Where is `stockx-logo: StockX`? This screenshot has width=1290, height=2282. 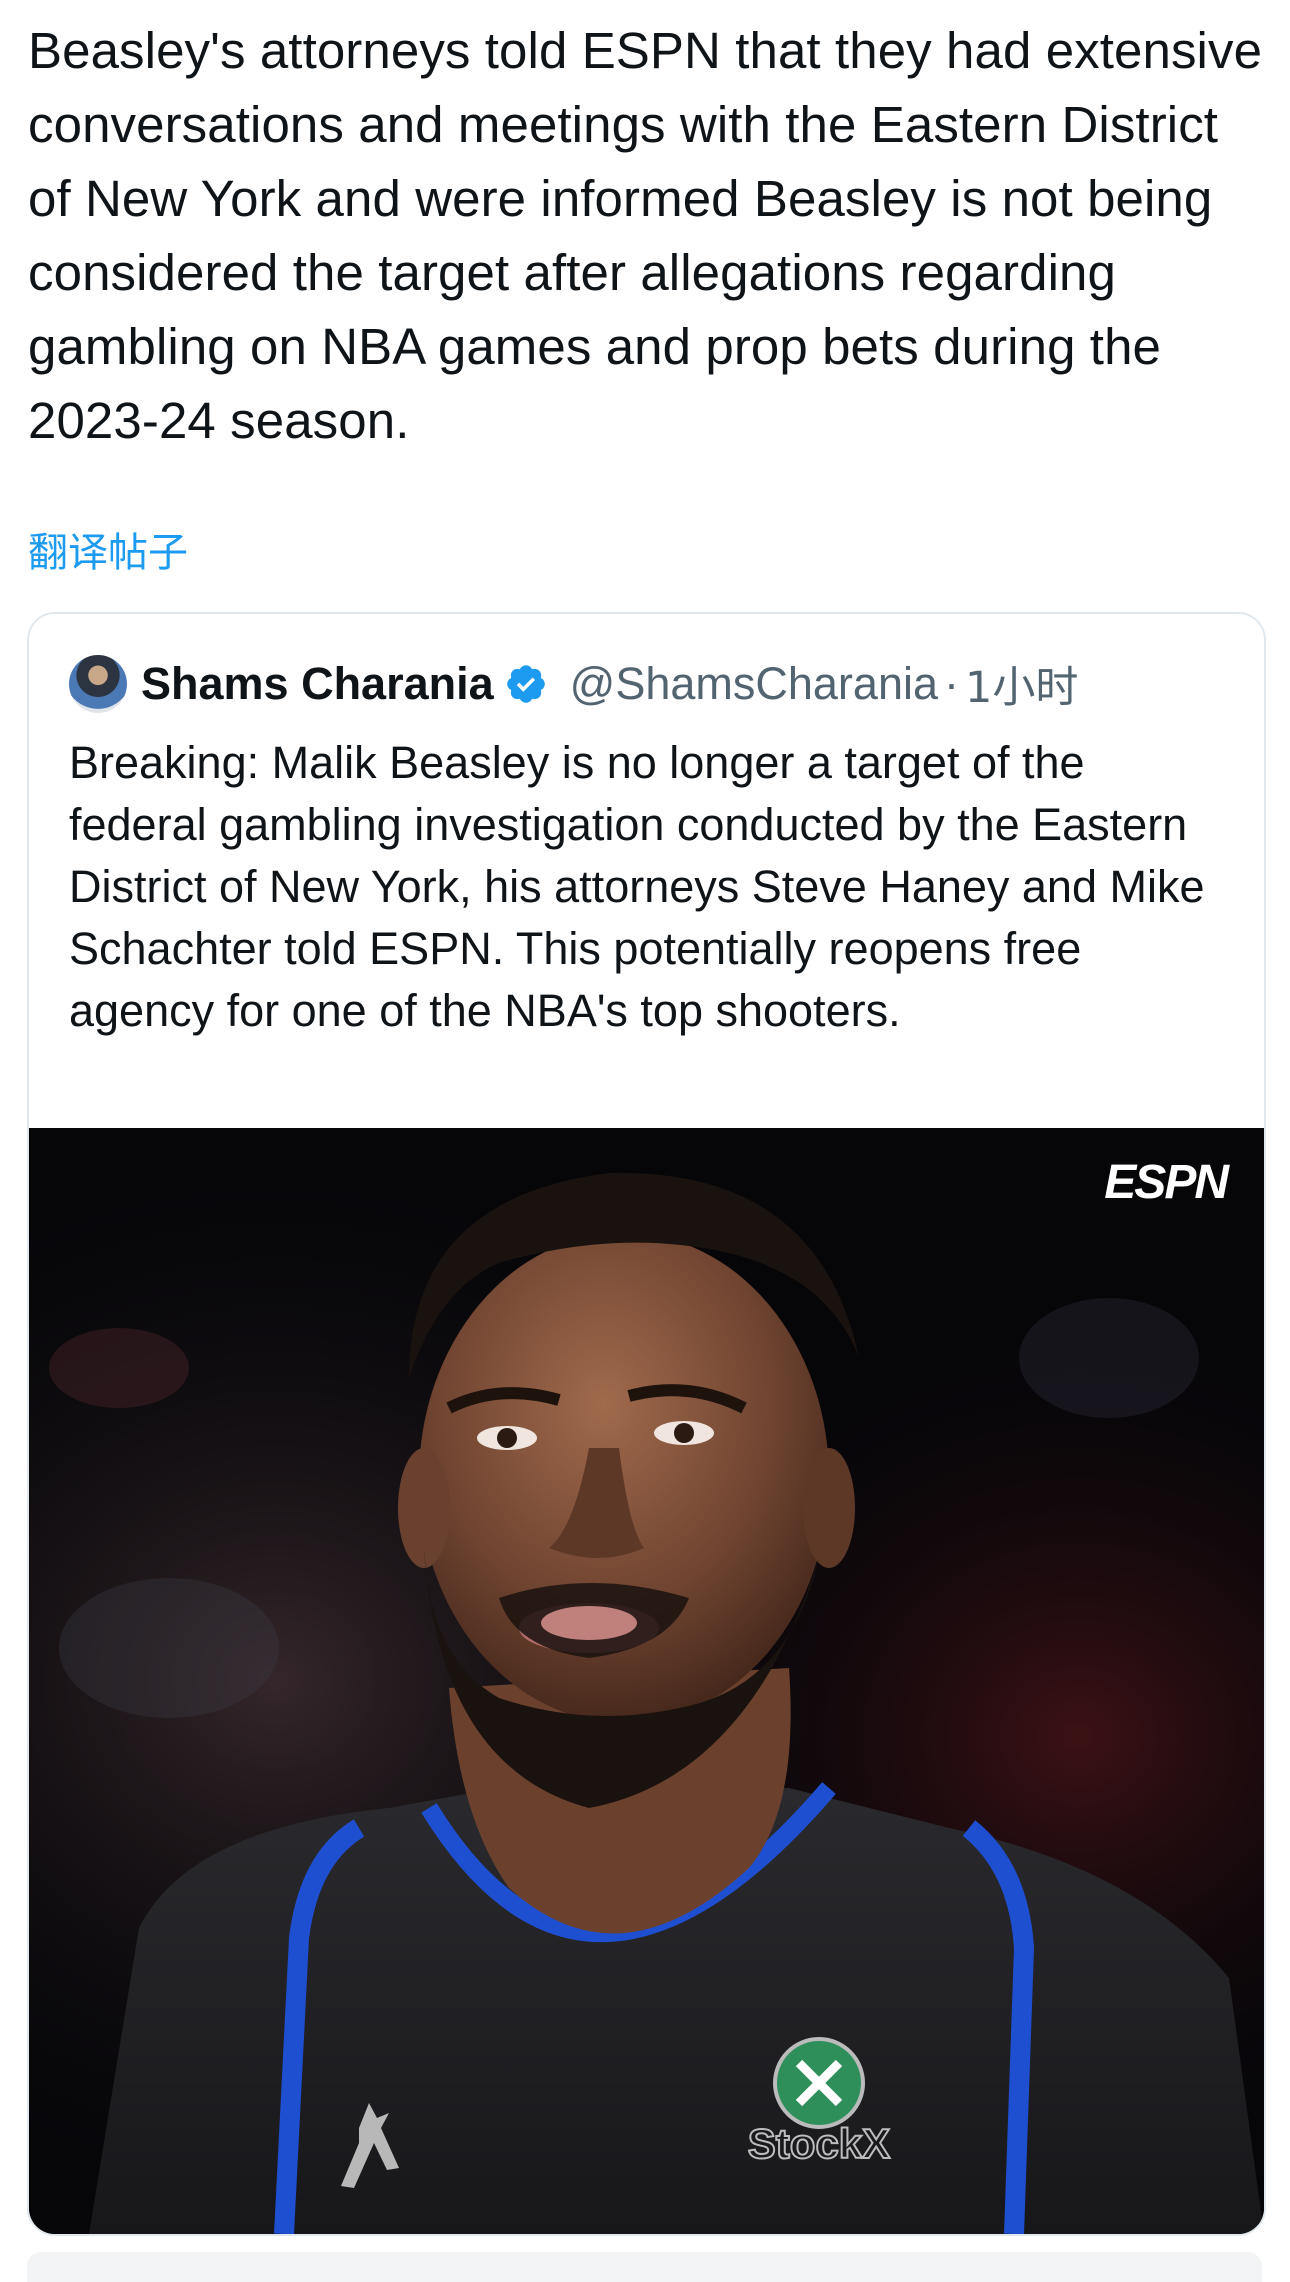
stockx-logo: StockX is located at coordinates (819, 2143).